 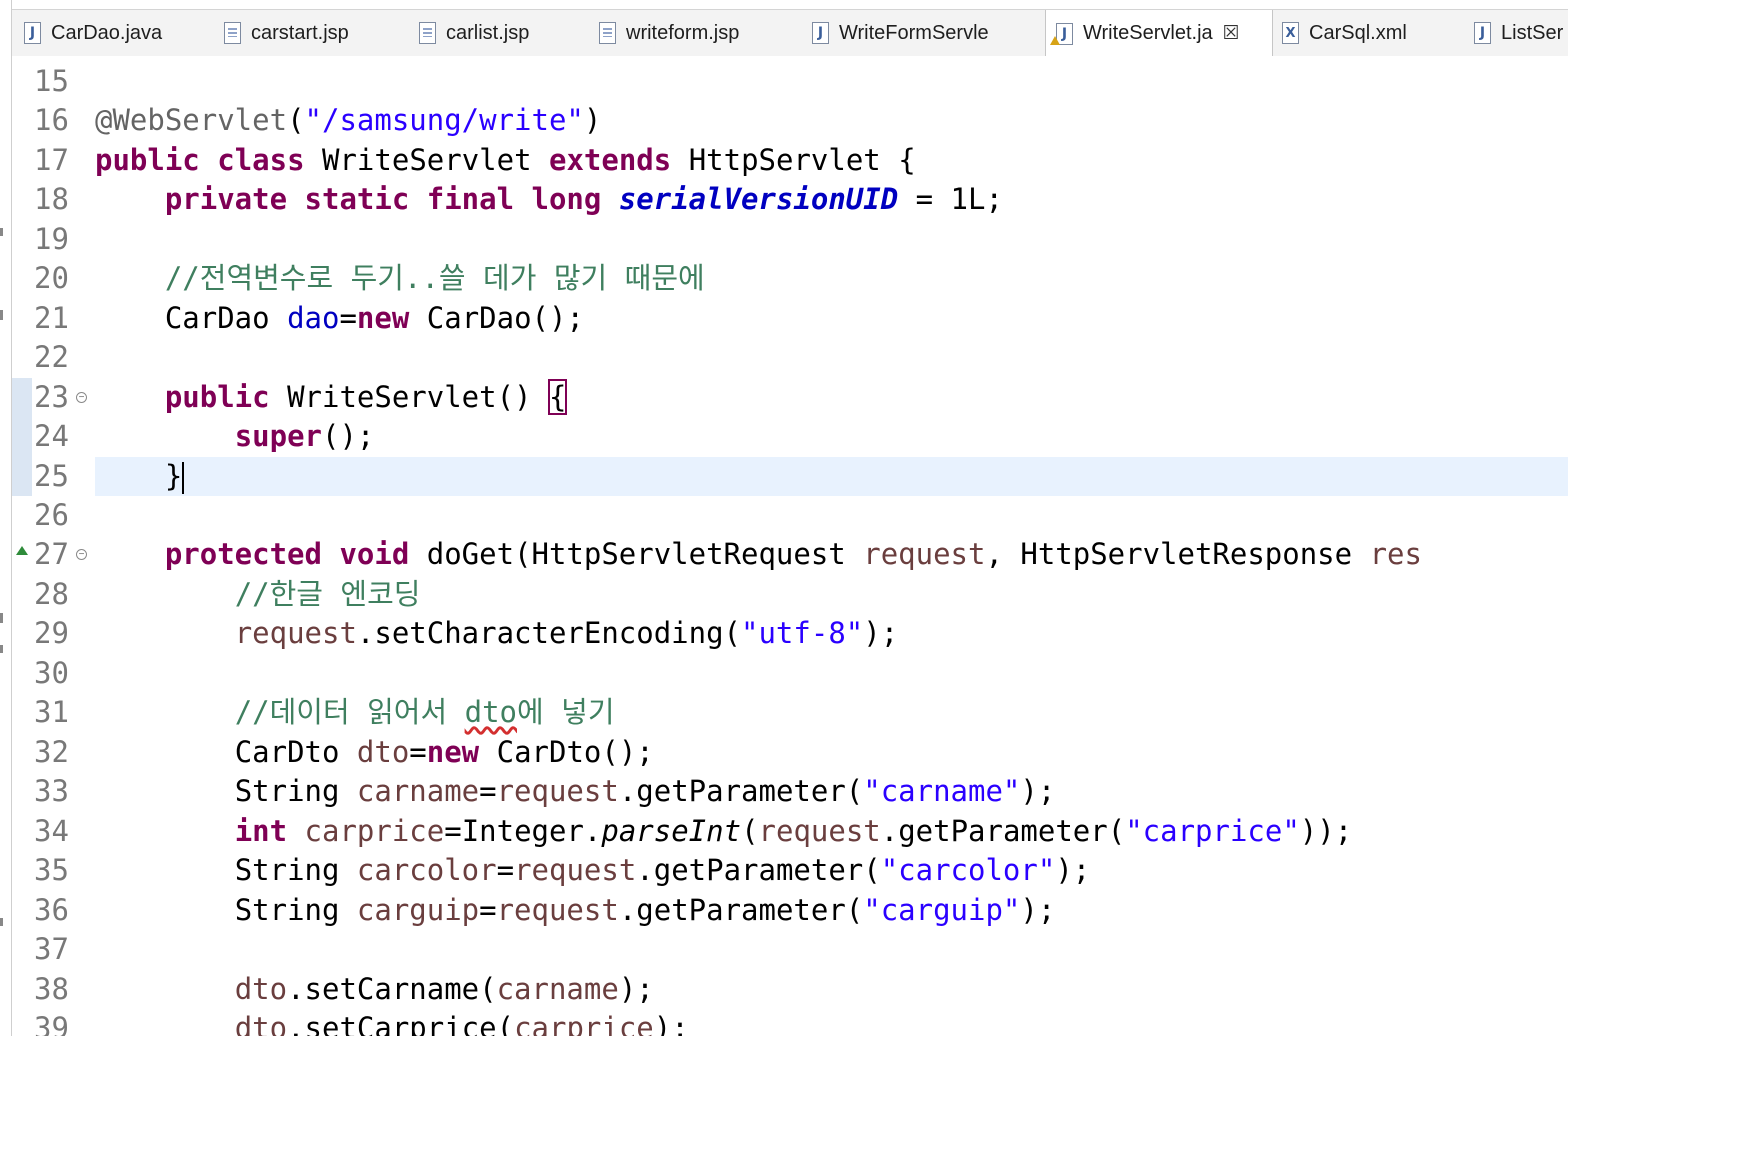 I want to click on string-literal: "carprice", so click(x=1212, y=831).